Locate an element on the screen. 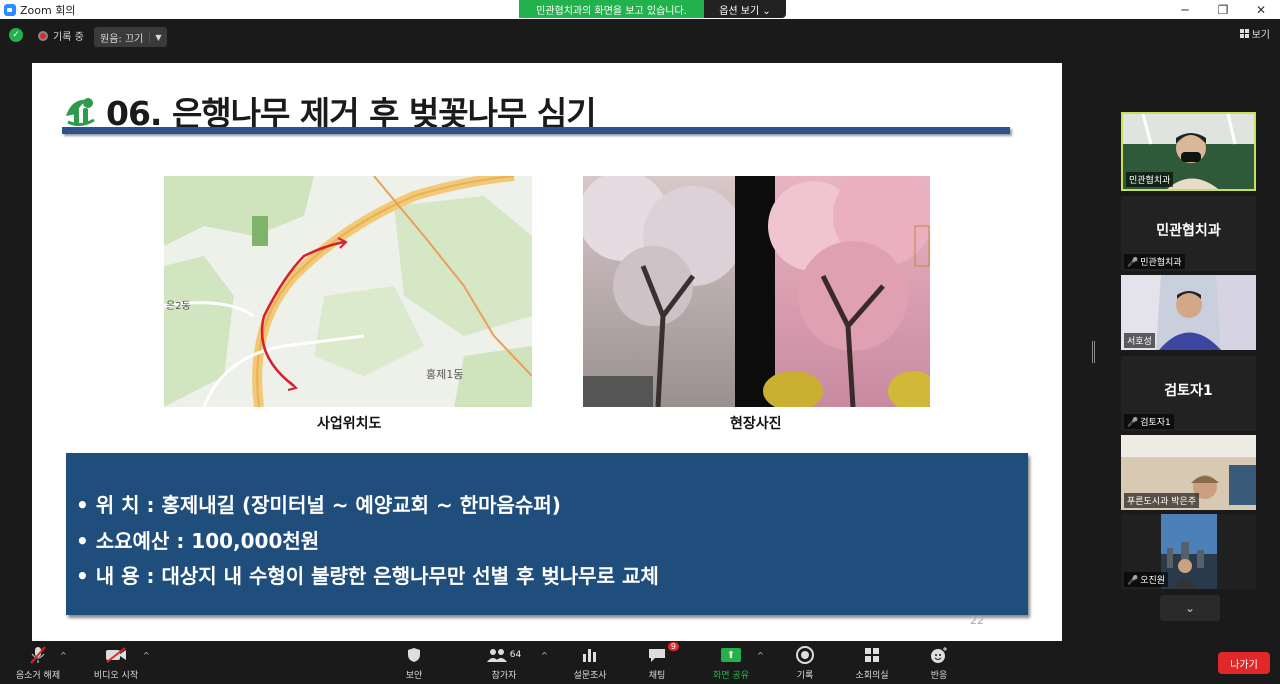 The height and width of the screenshot is (684, 1280). panel-resize-handle is located at coordinates (1093, 352).